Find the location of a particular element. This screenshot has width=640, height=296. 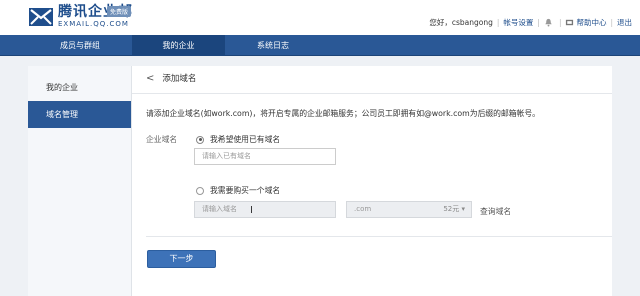

logo-envelope-icon is located at coordinates (41, 17).